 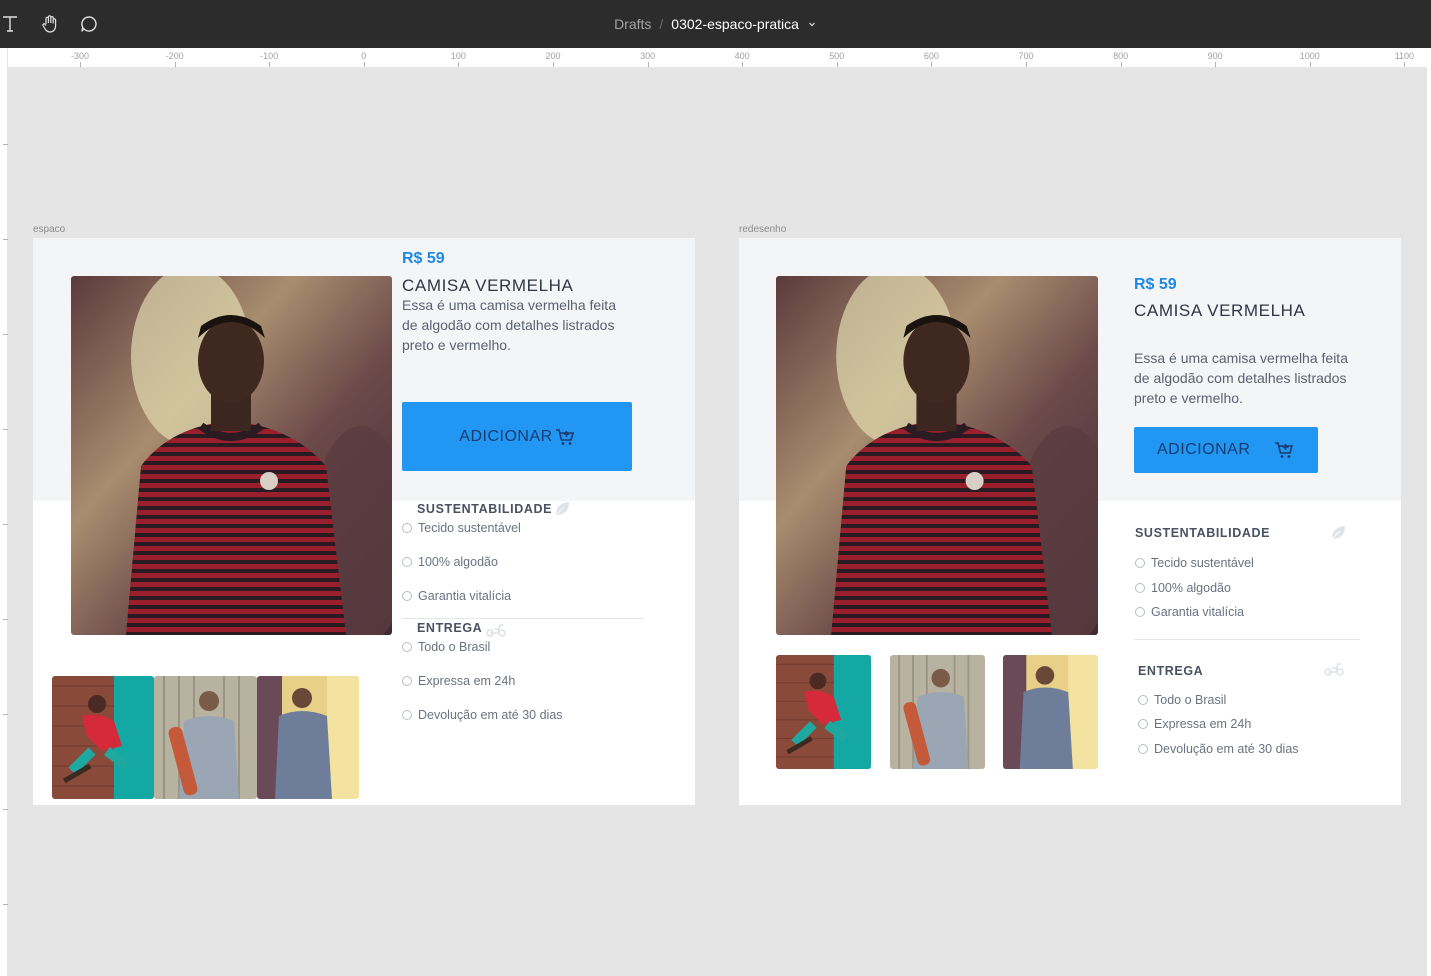 I want to click on frame-label-espaco: espaco, so click(x=49, y=229).